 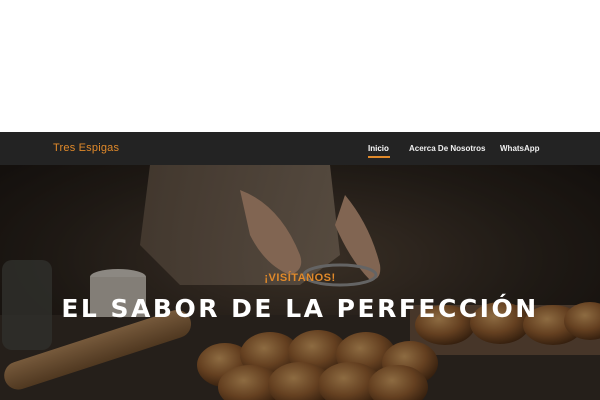 I want to click on hero-headline: EL SABOR DE LA PERFECCIÓN, so click(x=300, y=308).